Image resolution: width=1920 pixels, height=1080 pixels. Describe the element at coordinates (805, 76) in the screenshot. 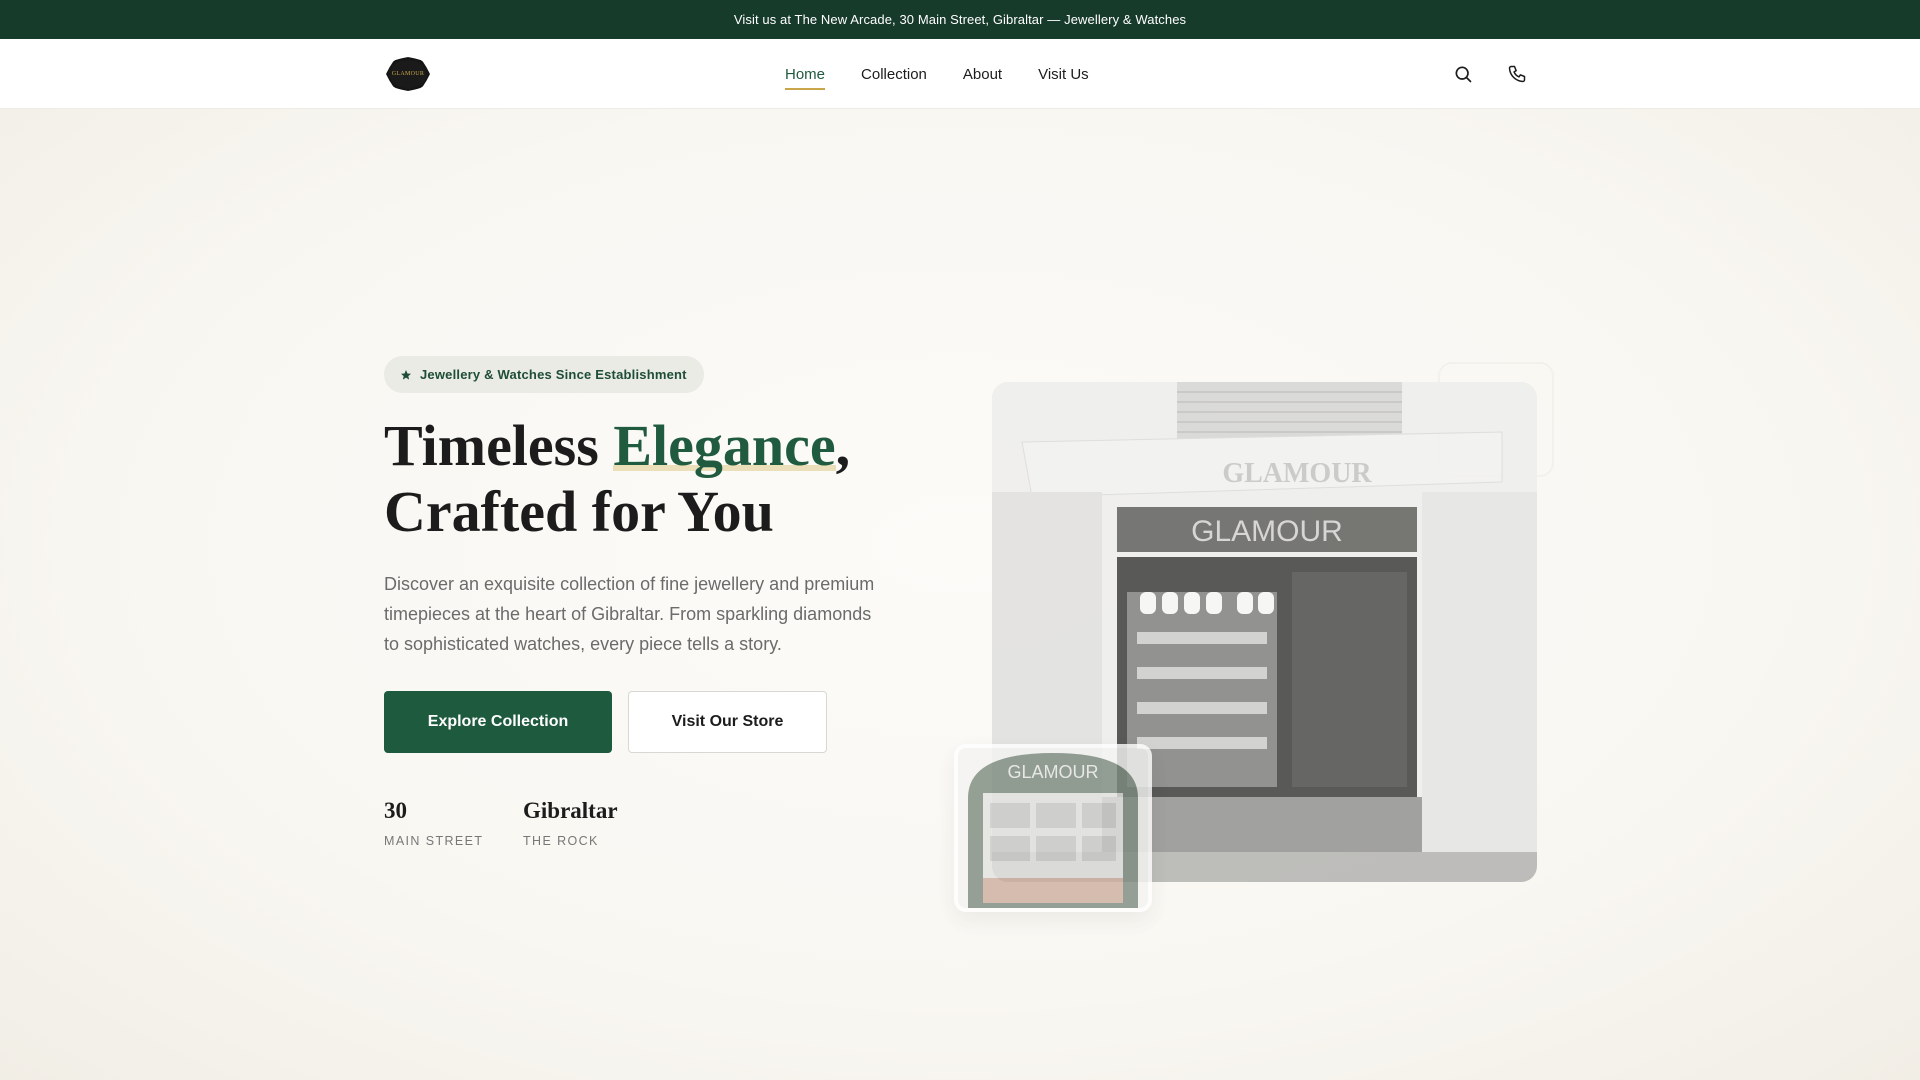

I see `nav-item-home: Home` at that location.